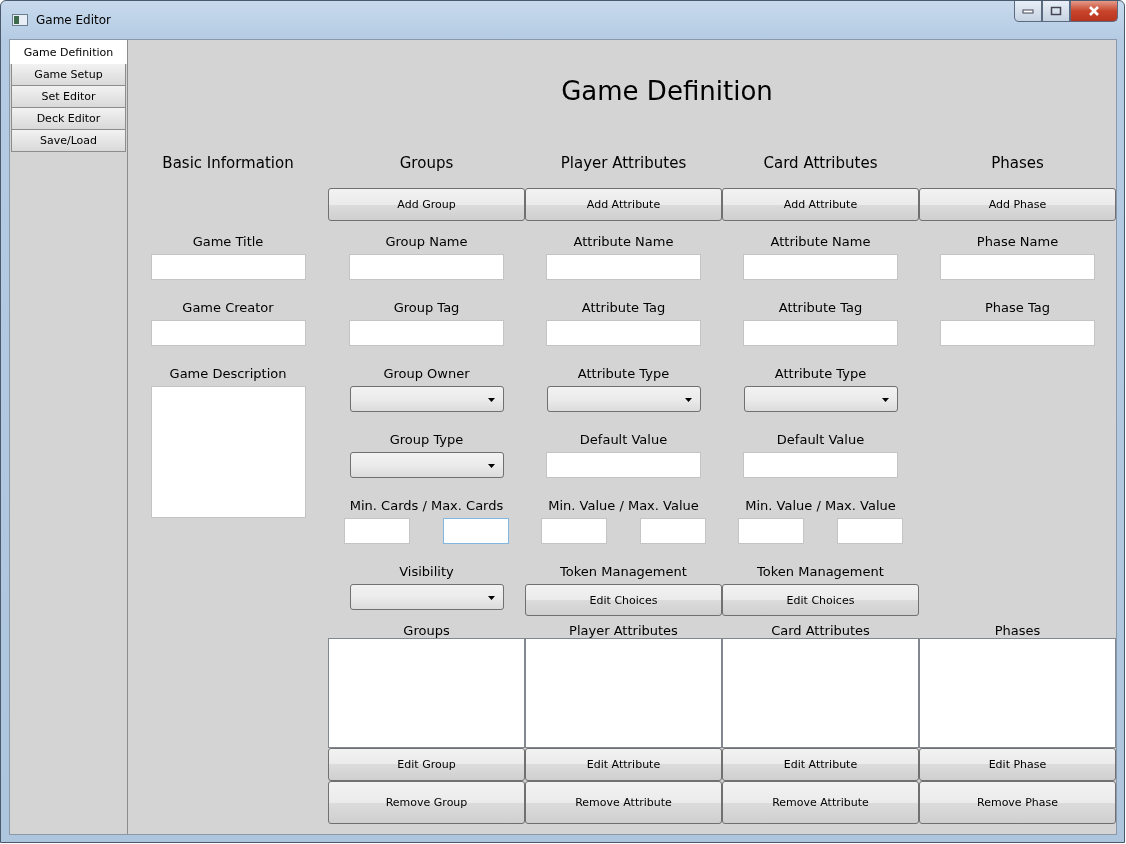 This screenshot has height=844, width=1126. Describe the element at coordinates (228, 241) in the screenshot. I see `field-label: Game Title` at that location.